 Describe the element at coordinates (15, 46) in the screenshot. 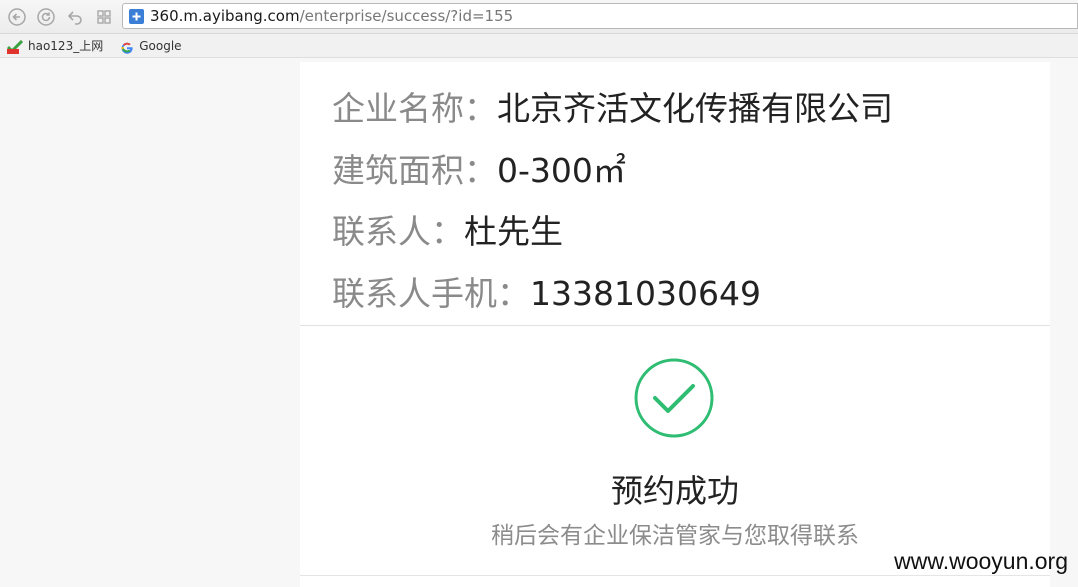

I see `hao123-icon` at that location.